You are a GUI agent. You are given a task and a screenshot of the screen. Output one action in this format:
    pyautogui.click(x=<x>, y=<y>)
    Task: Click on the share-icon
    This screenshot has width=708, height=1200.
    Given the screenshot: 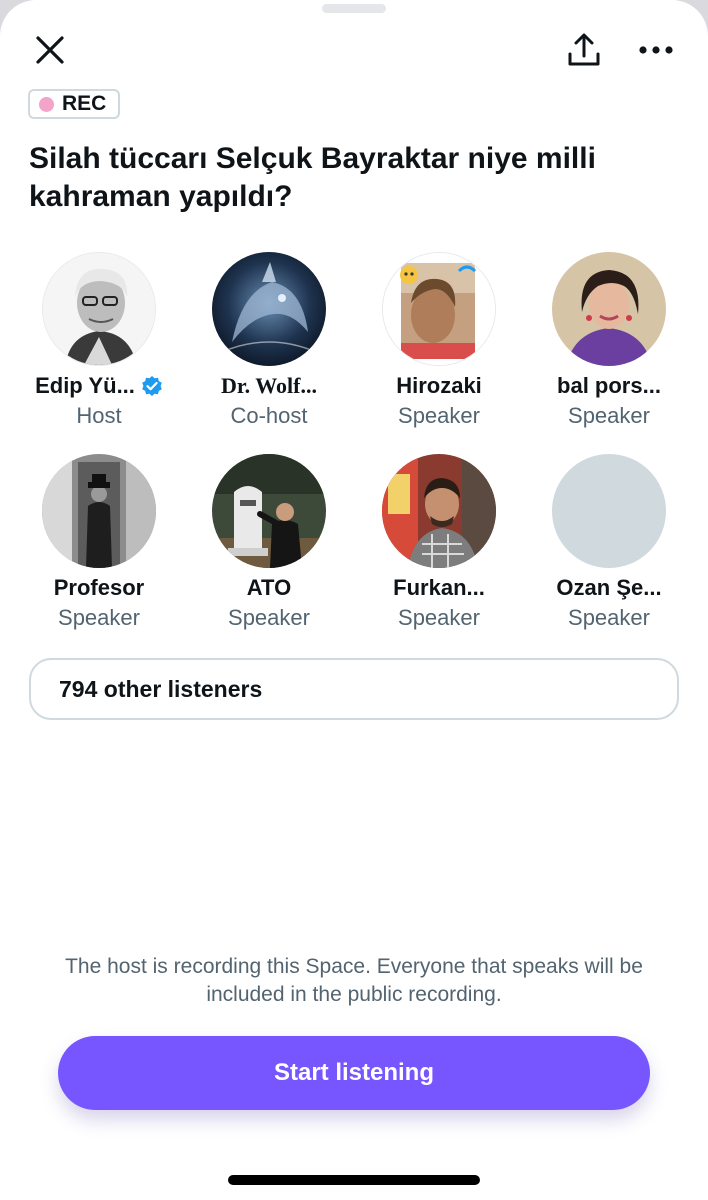 What is the action you would take?
    pyautogui.click(x=584, y=49)
    